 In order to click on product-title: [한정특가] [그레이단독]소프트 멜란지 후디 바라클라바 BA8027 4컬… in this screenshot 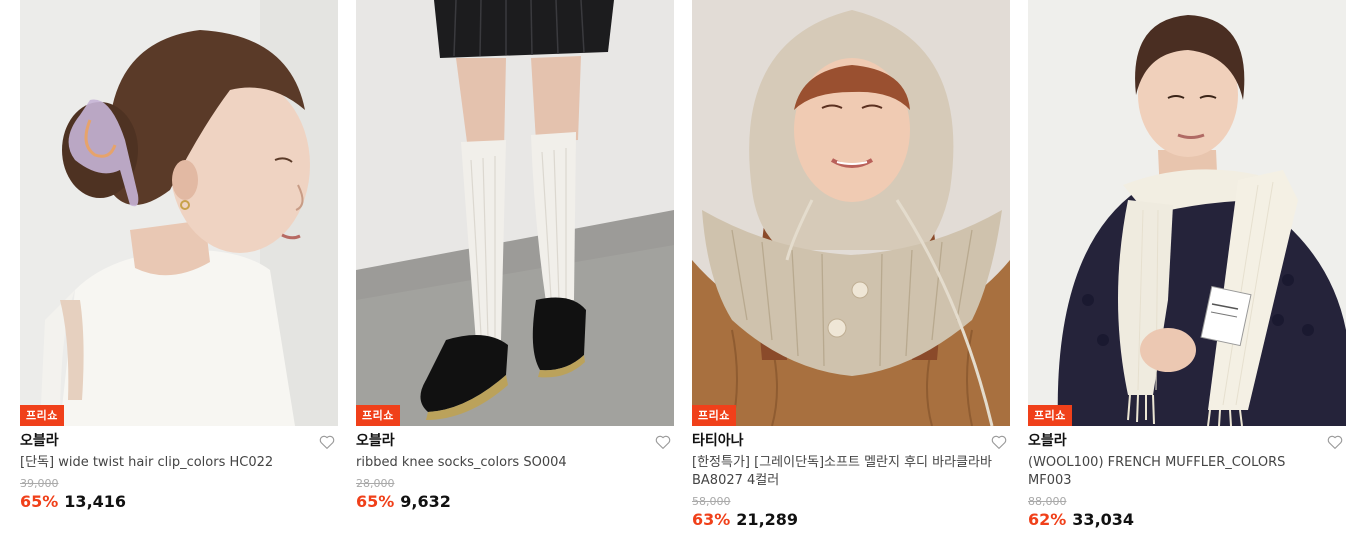, I will do `click(842, 472)`.